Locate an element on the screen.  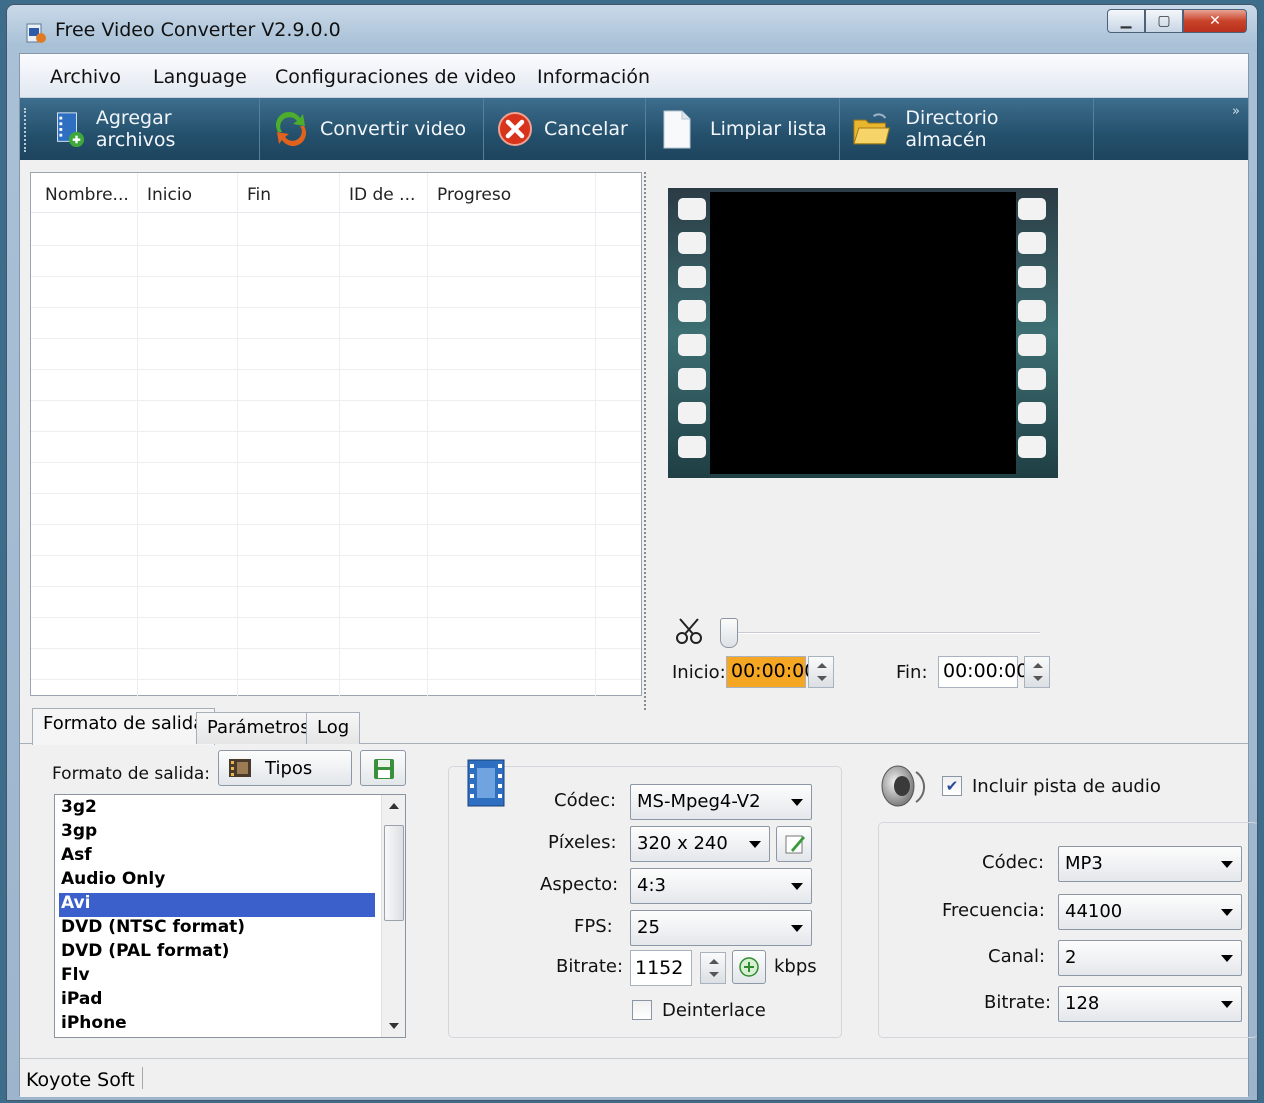
edit-pixels-button is located at coordinates (794, 844).